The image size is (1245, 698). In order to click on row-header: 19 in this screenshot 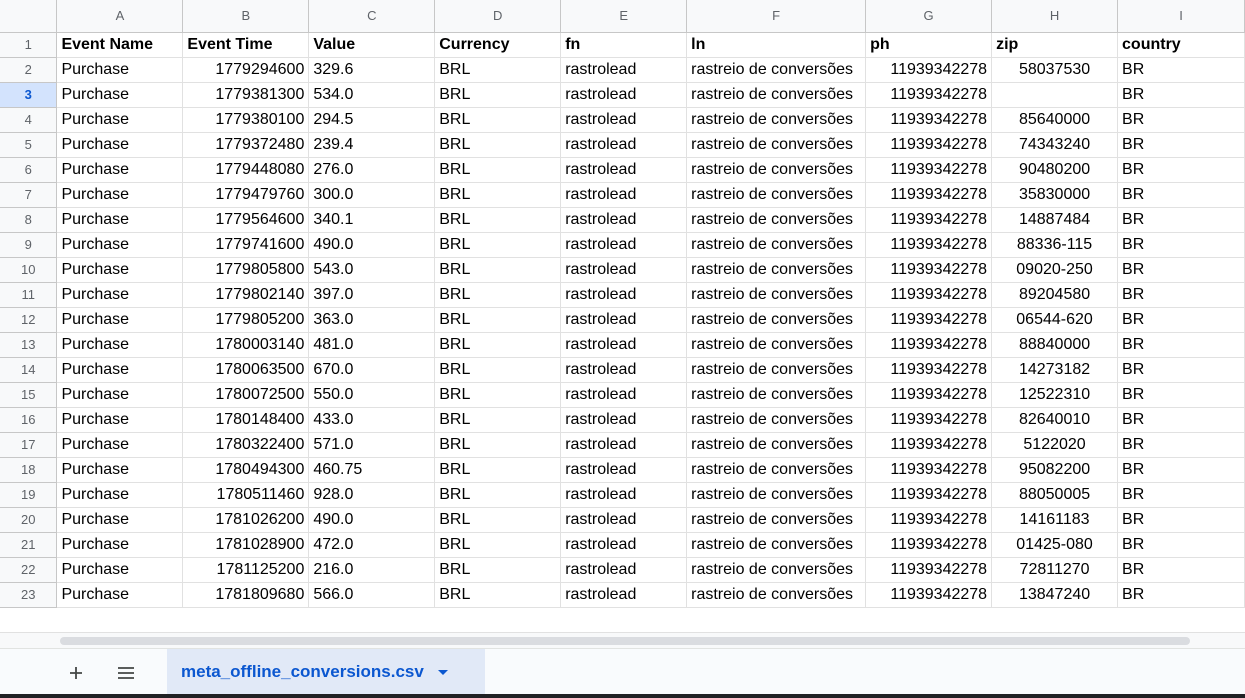, I will do `click(29, 495)`.